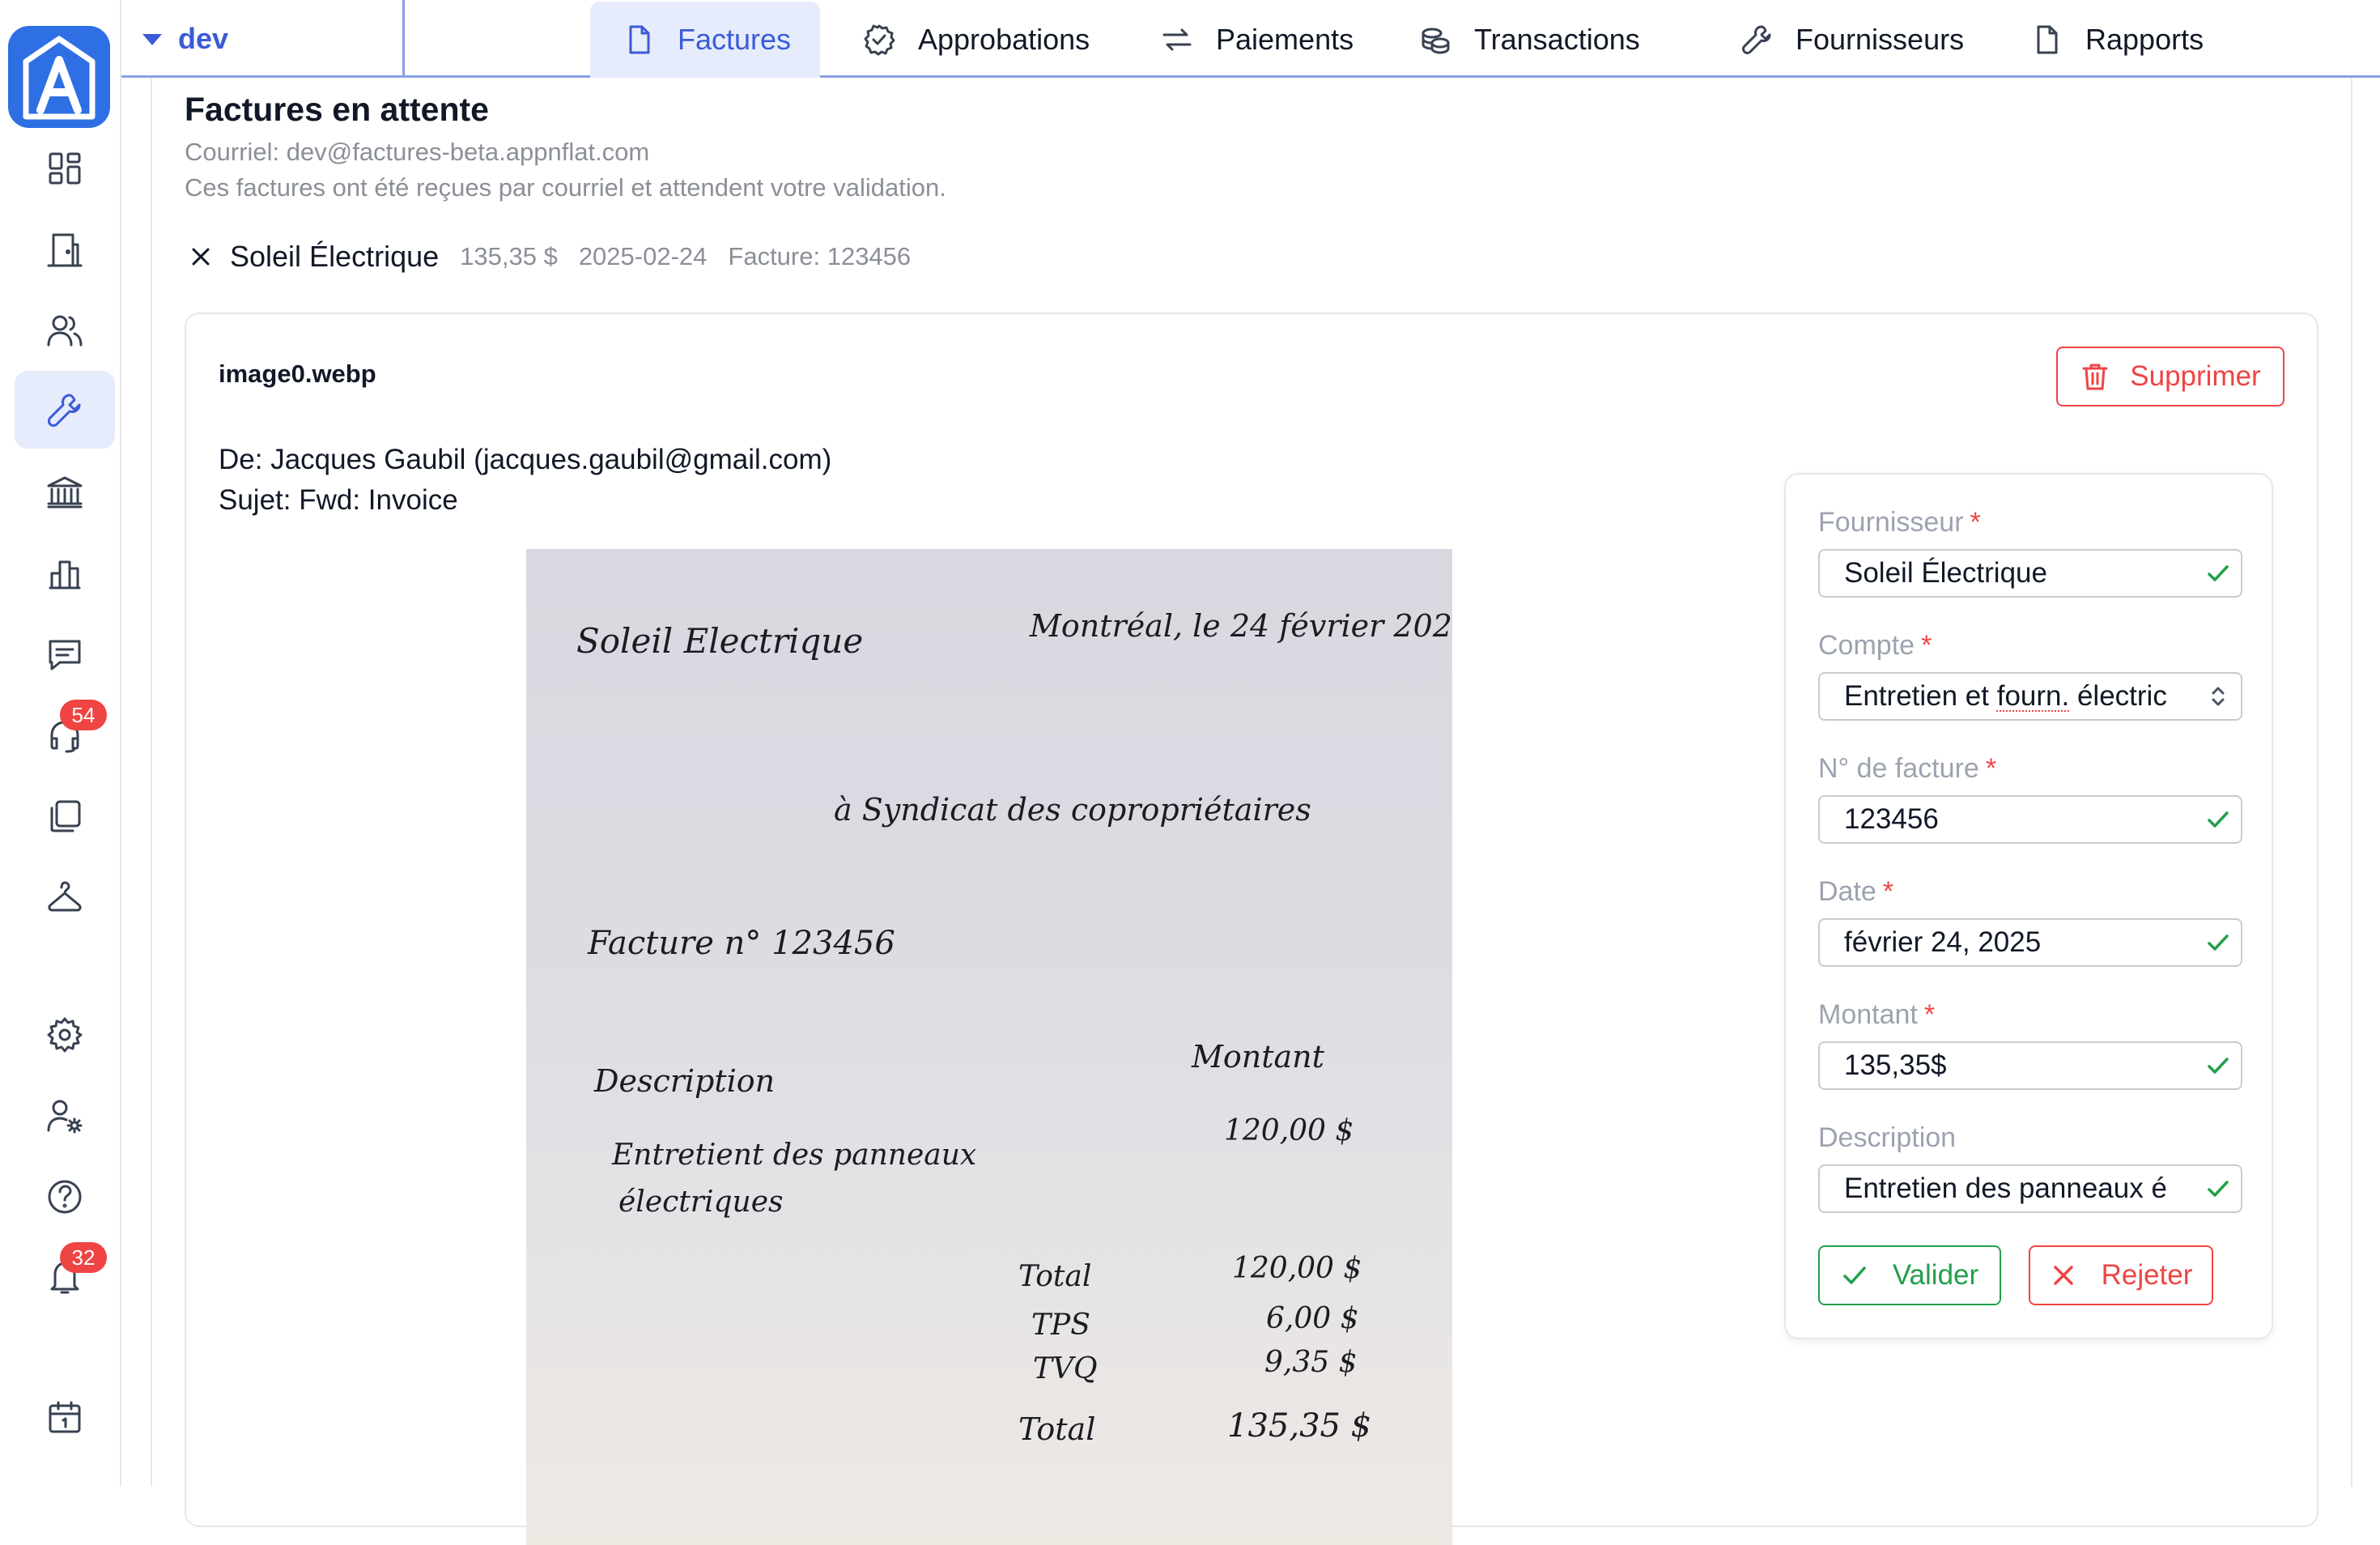  I want to click on description-field: Entretien des panneaux é, so click(2030, 1188).